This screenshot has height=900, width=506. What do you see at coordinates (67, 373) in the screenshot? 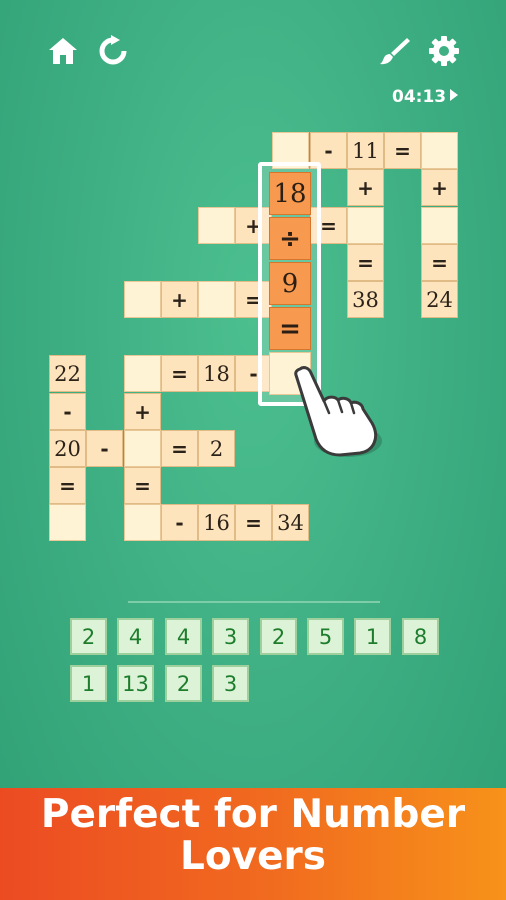
I see `number-cell: 22` at bounding box center [67, 373].